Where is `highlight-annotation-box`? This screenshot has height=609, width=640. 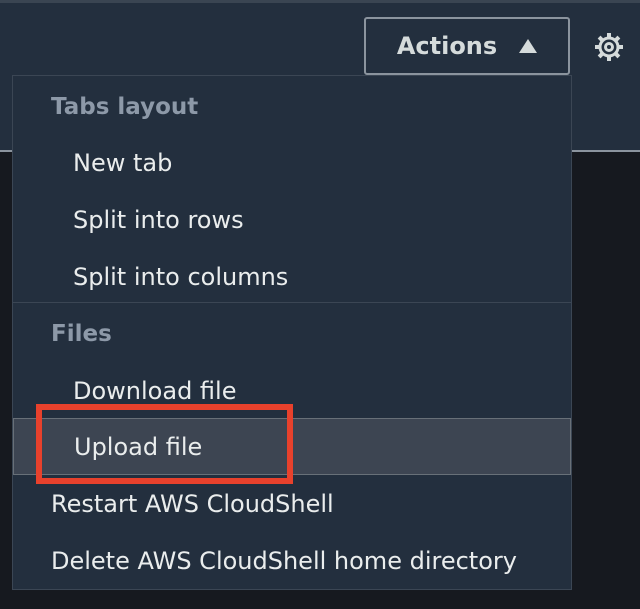 highlight-annotation-box is located at coordinates (164, 444).